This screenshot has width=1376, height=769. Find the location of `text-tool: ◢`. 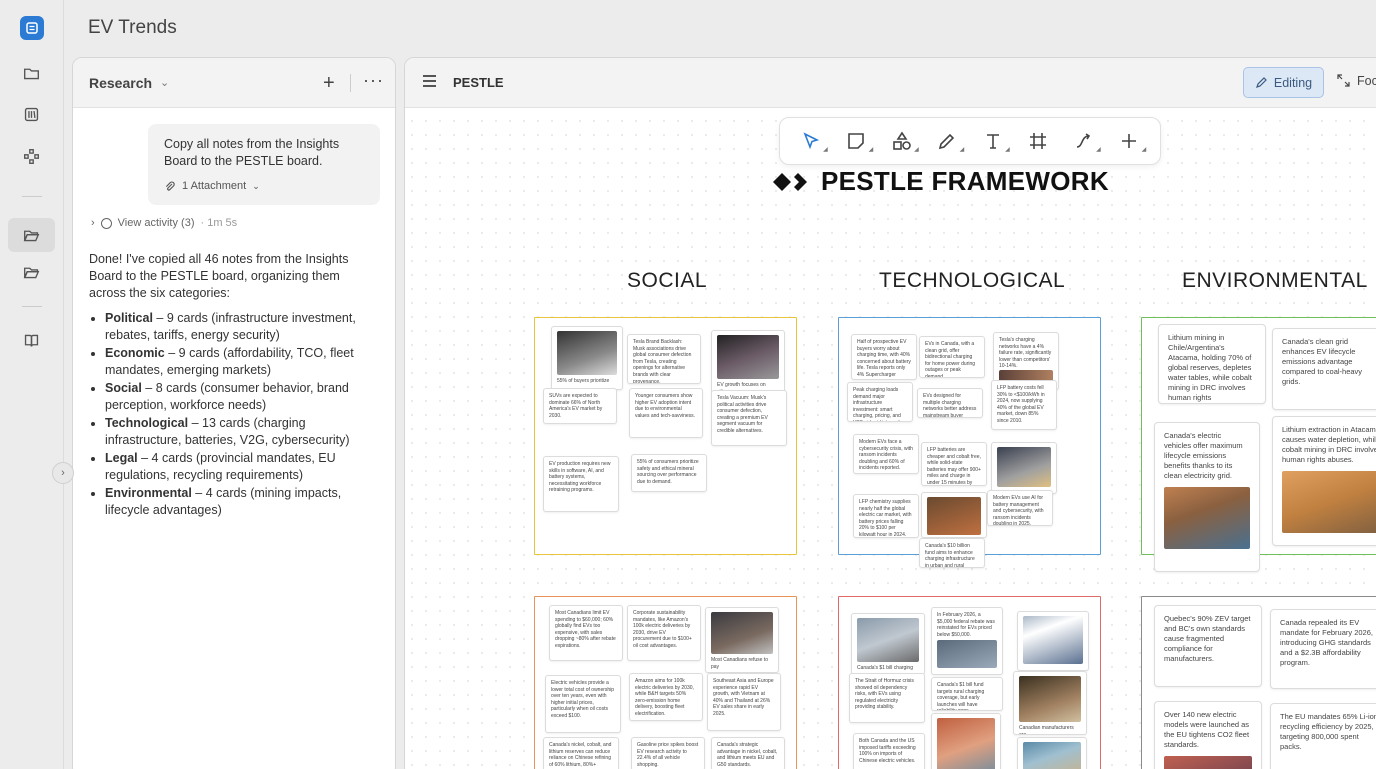

text-tool: ◢ is located at coordinates (994, 141).